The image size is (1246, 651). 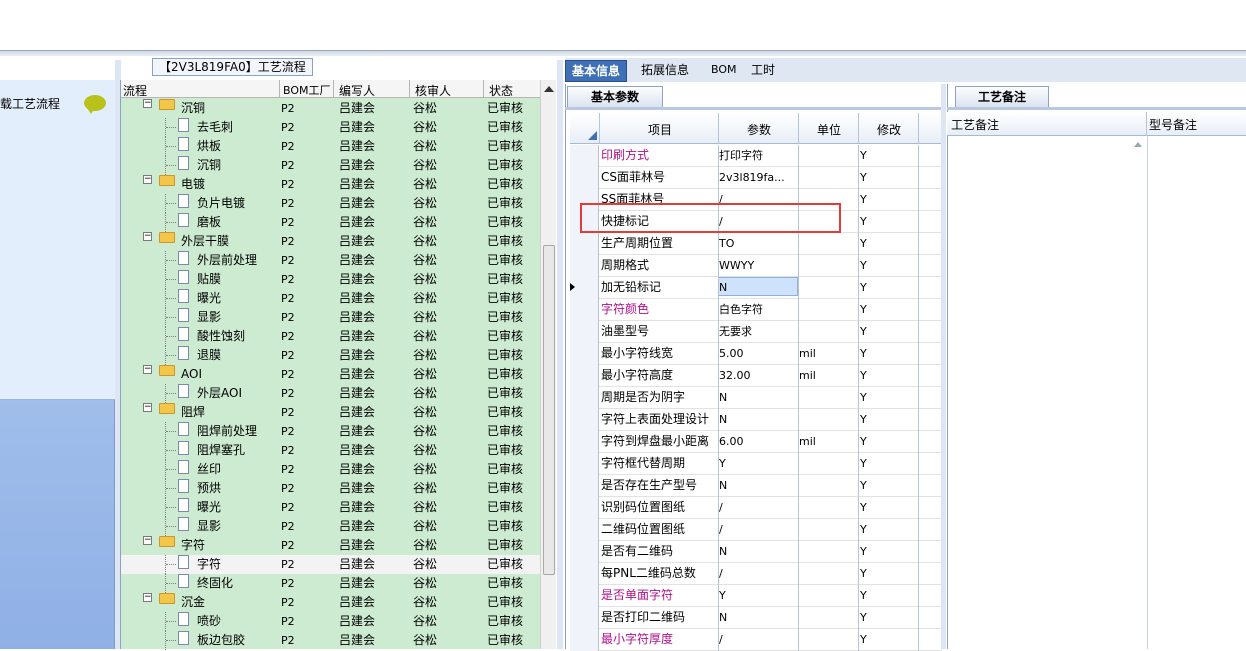 What do you see at coordinates (331, 564) in the screenshot?
I see `tree-step-row: 字符 P2 吕建会 谷松 已审核` at bounding box center [331, 564].